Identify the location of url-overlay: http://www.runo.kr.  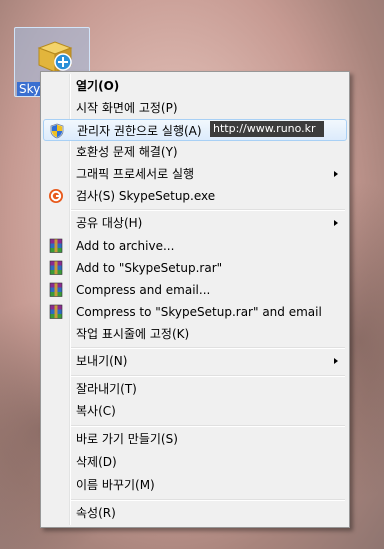
(267, 129).